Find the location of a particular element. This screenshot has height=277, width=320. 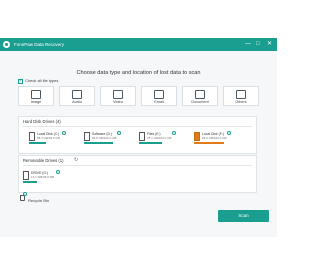

file-type-label: Email is located at coordinates (159, 102).